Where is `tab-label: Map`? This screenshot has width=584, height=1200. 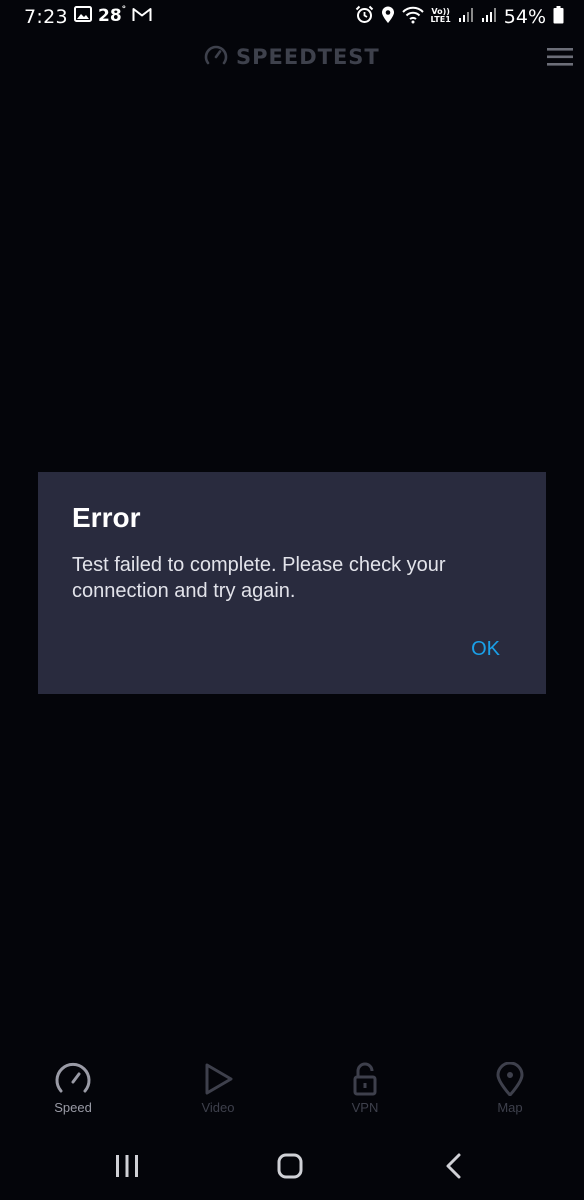 tab-label: Map is located at coordinates (510, 1107).